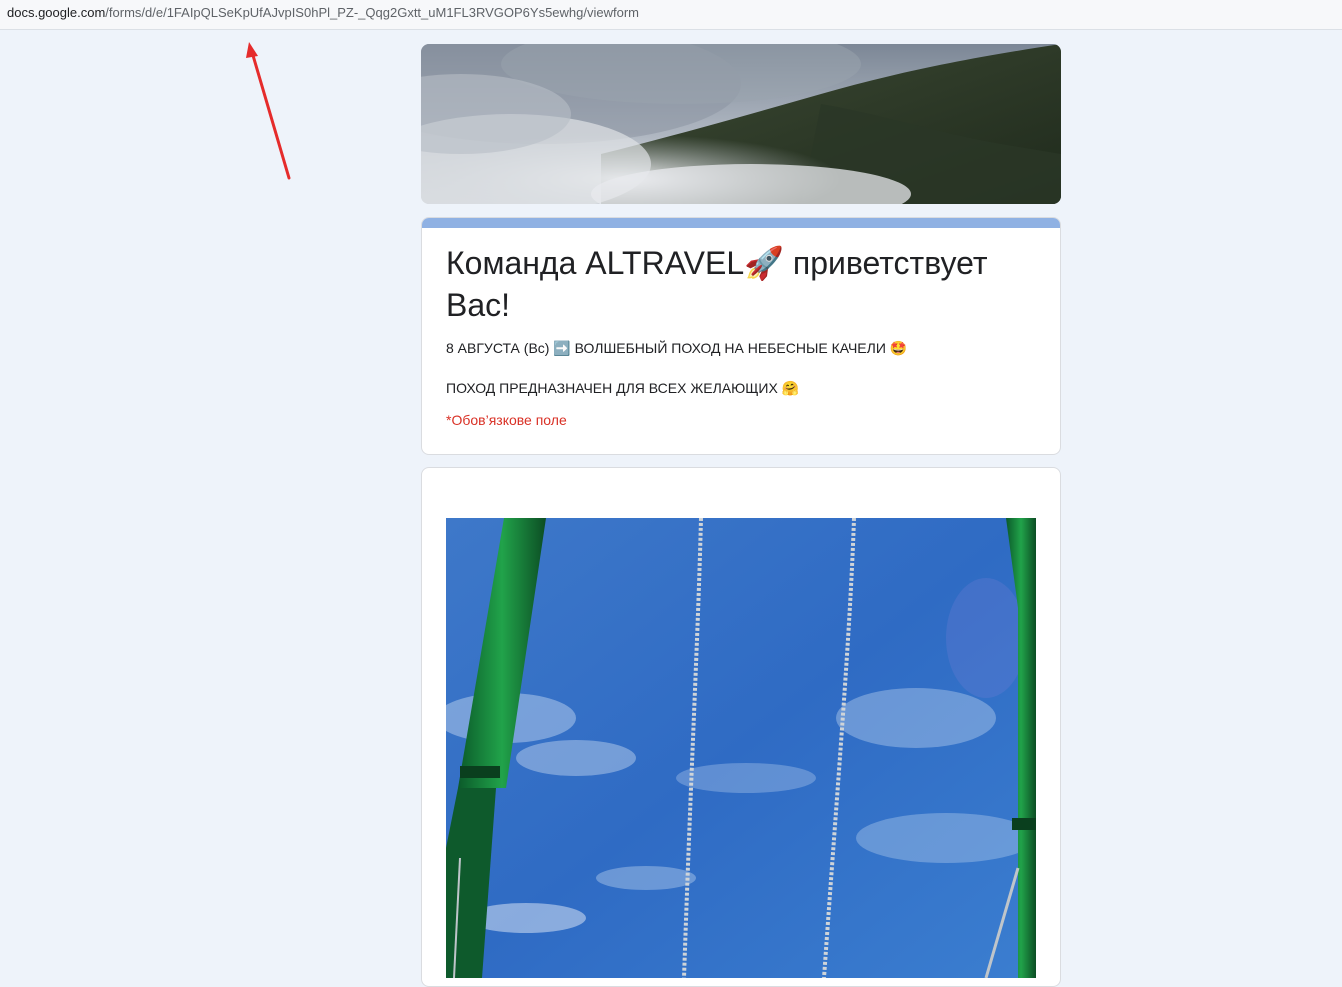 Image resolution: width=1342 pixels, height=987 pixels. I want to click on annotation-arrow-icon, so click(268, 111).